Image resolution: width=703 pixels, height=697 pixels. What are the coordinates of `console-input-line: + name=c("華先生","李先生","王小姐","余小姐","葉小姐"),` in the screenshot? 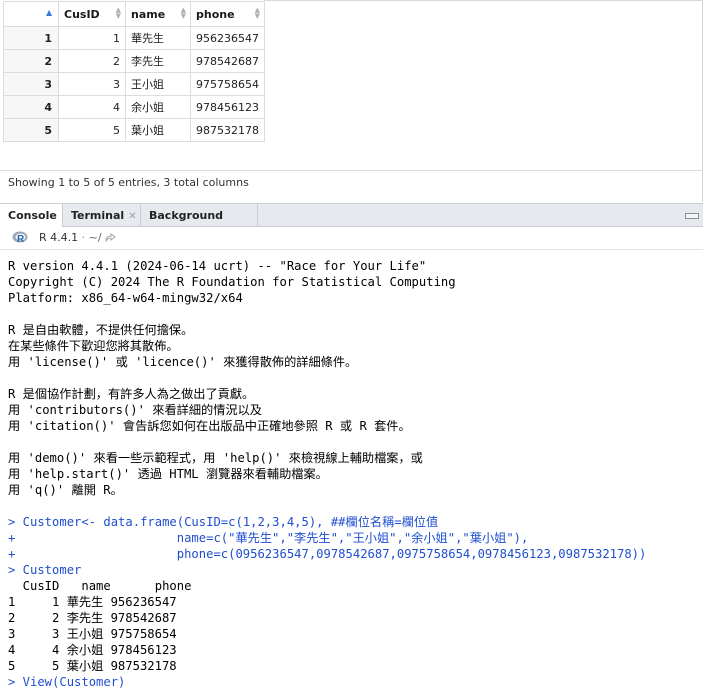 It's located at (268, 538).